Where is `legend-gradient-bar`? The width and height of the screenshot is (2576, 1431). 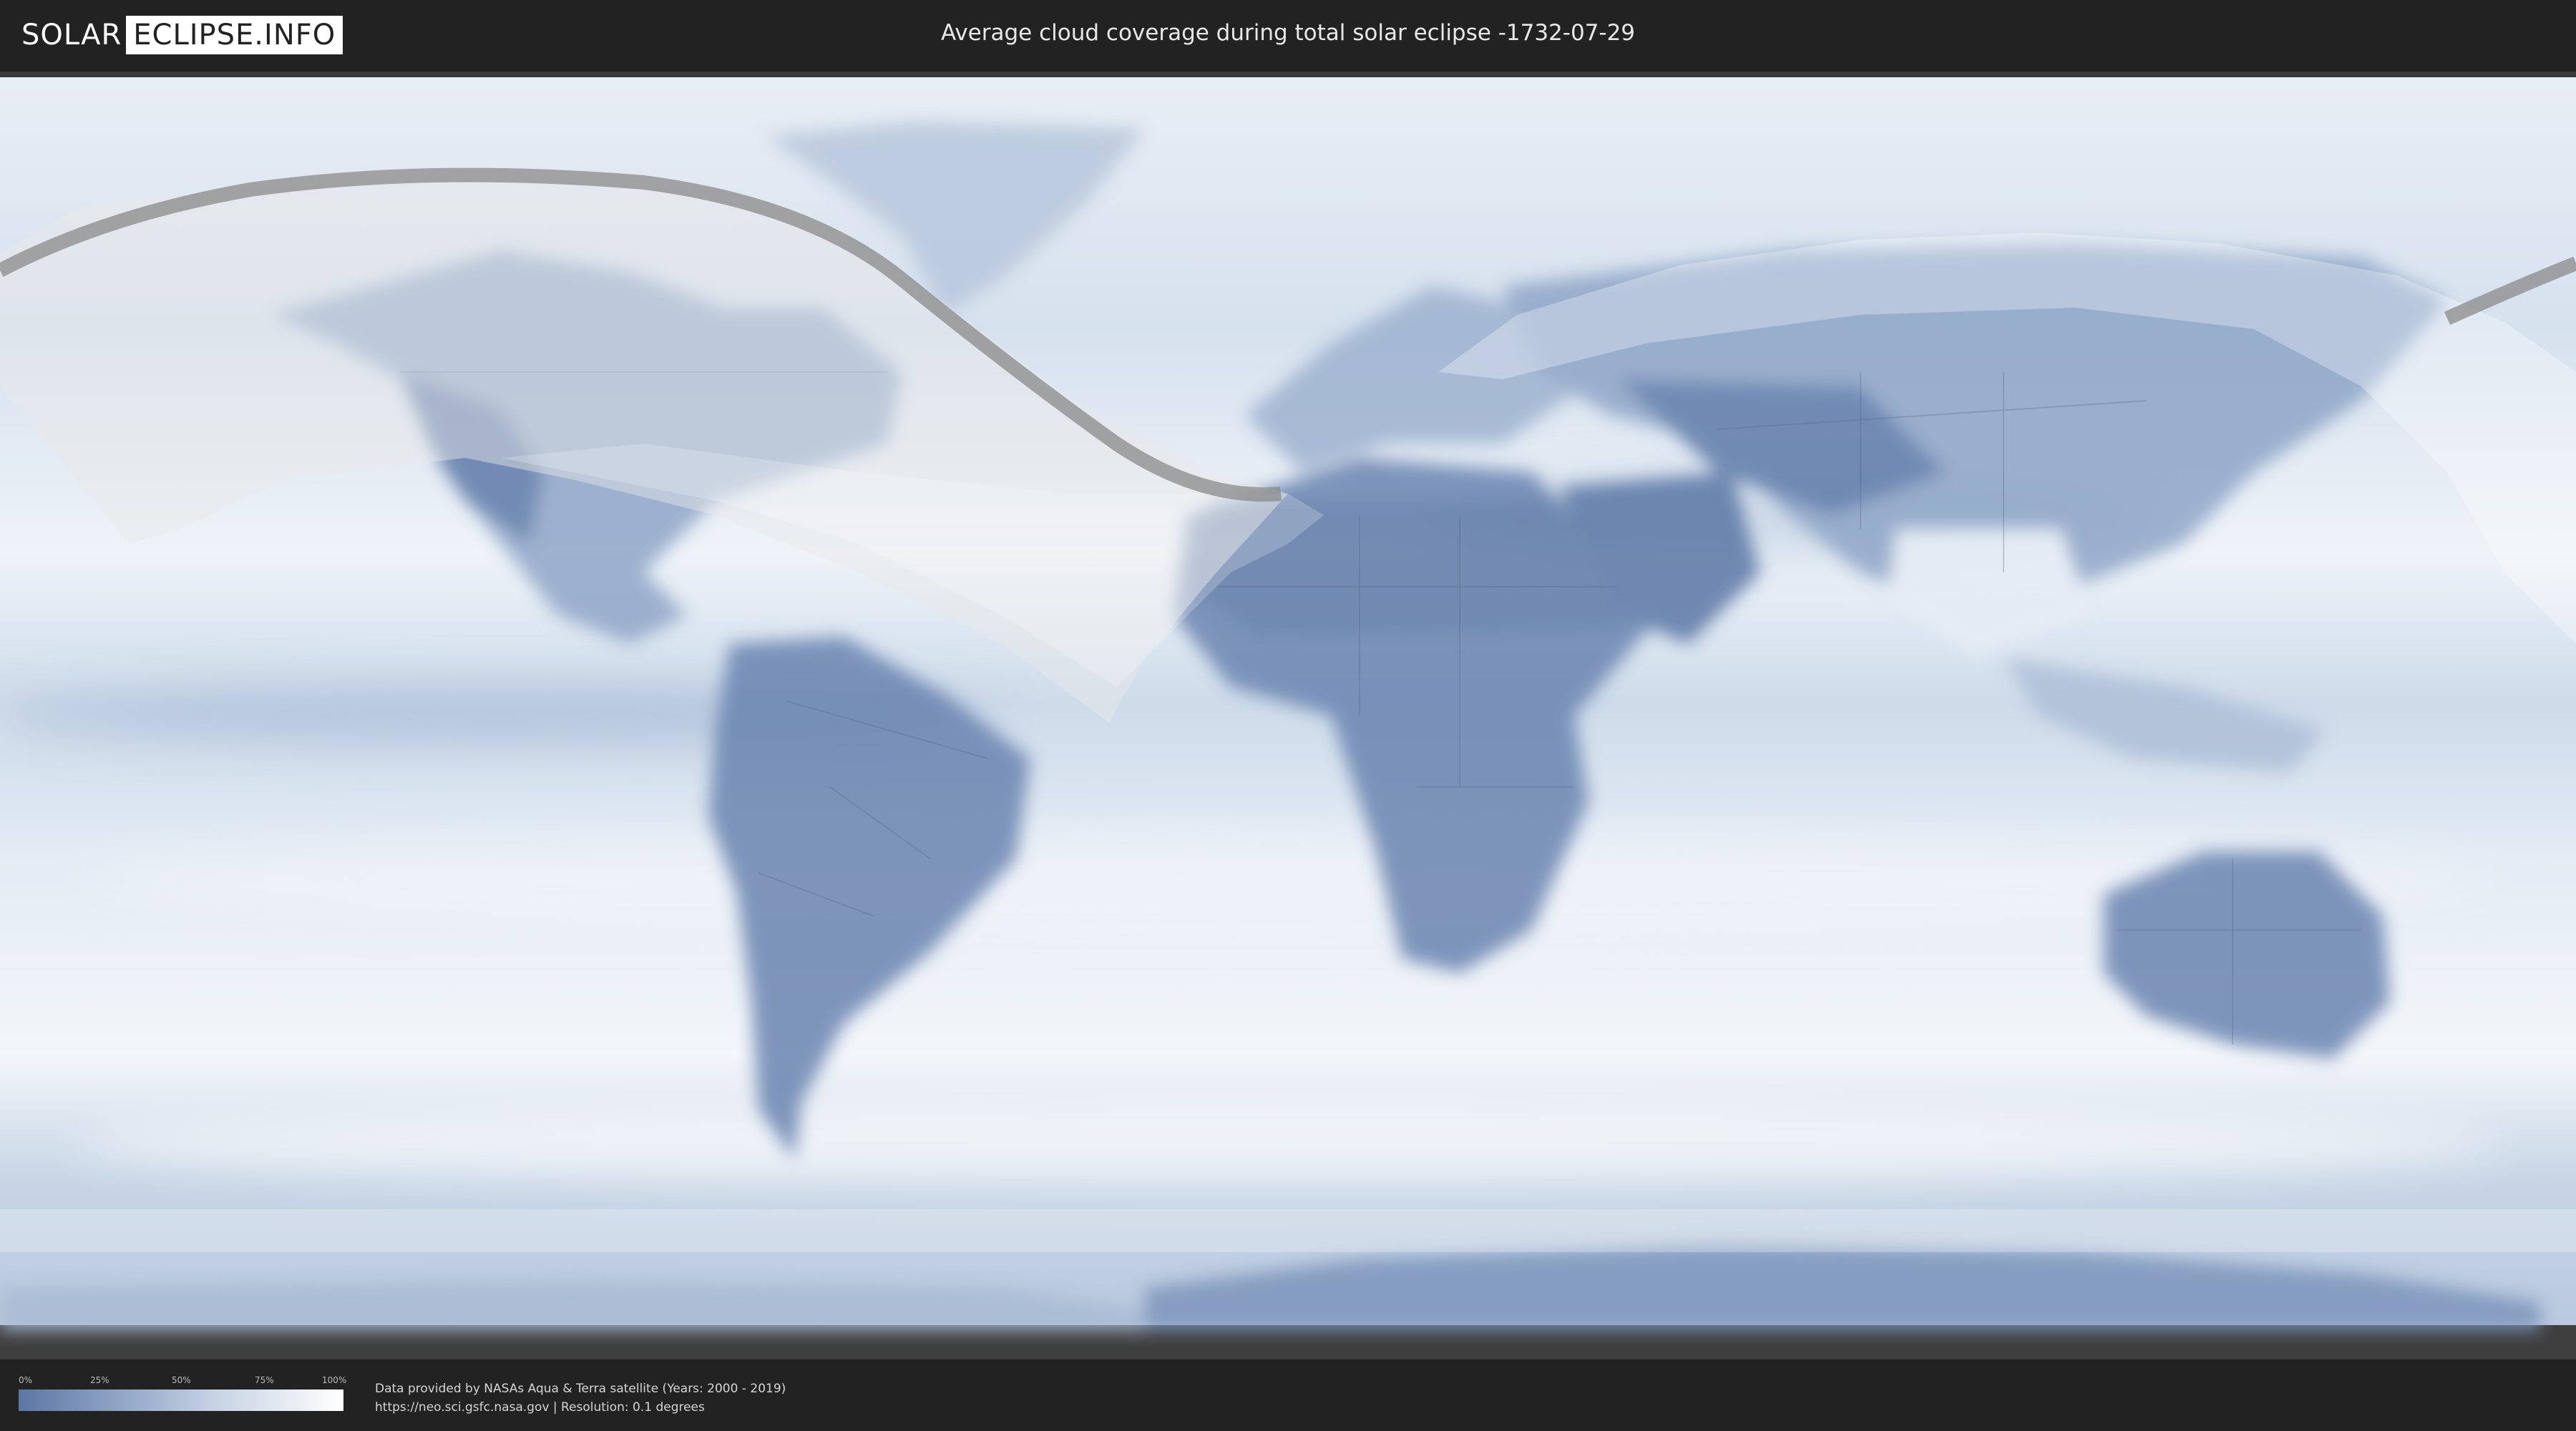 legend-gradient-bar is located at coordinates (181, 1400).